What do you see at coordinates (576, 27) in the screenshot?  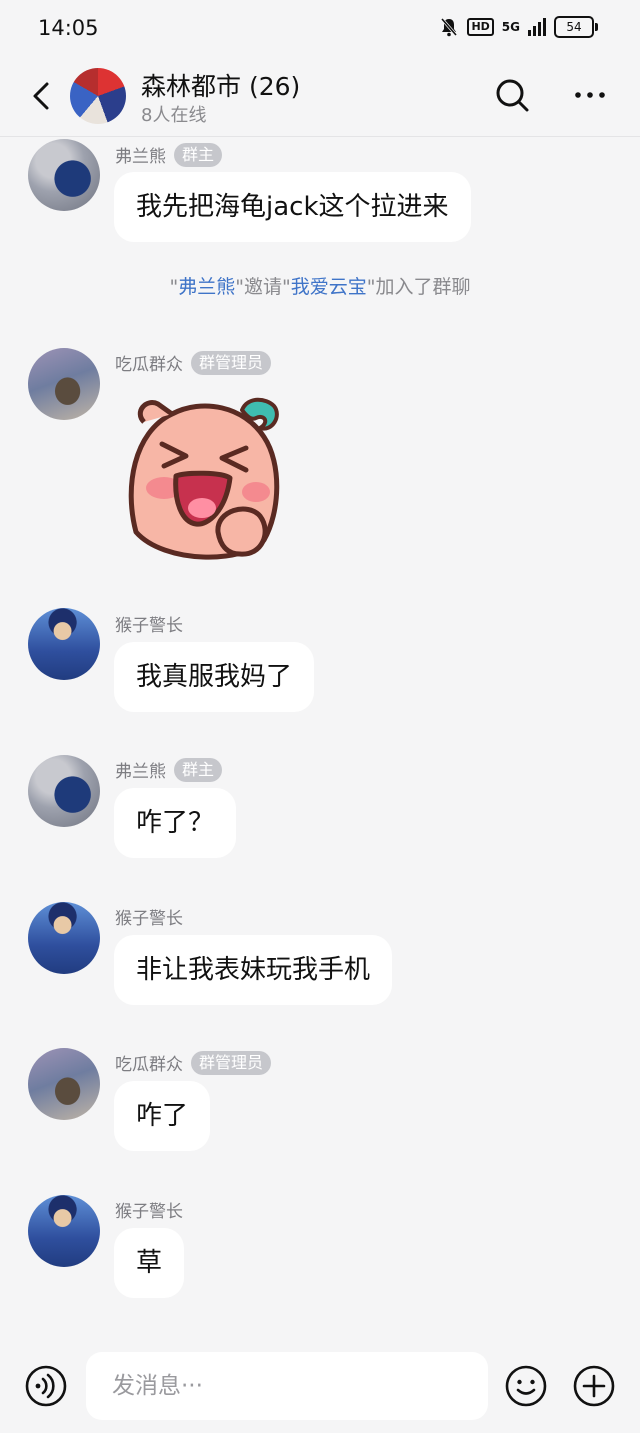 I see `battery-indicator: 54` at bounding box center [576, 27].